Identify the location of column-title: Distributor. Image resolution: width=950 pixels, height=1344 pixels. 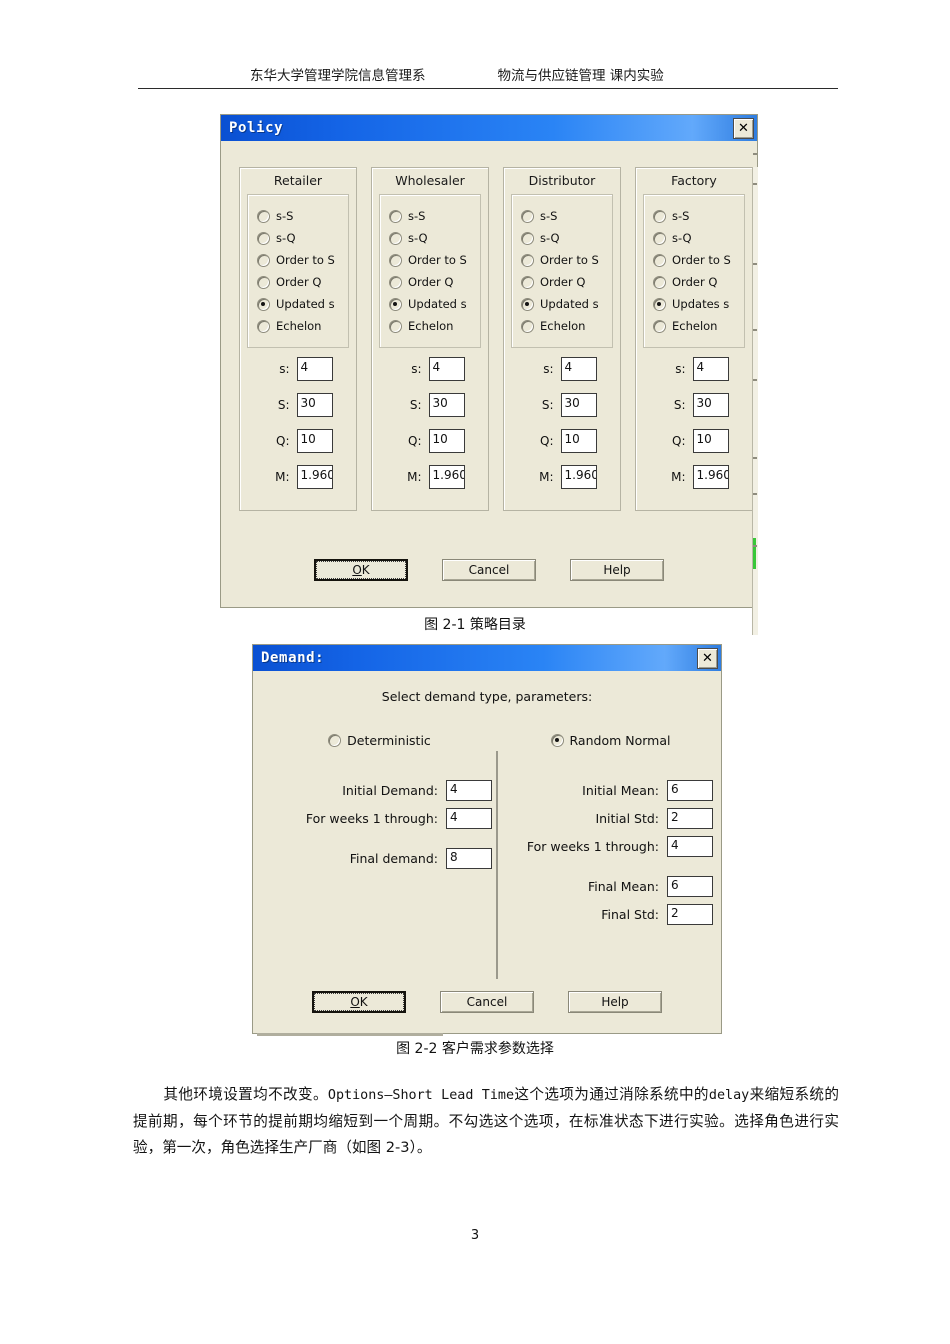
(562, 180).